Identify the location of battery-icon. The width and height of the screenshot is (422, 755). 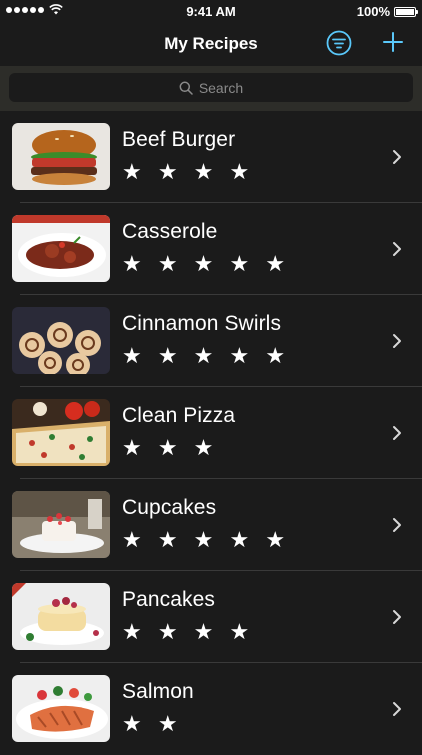
(406, 11).